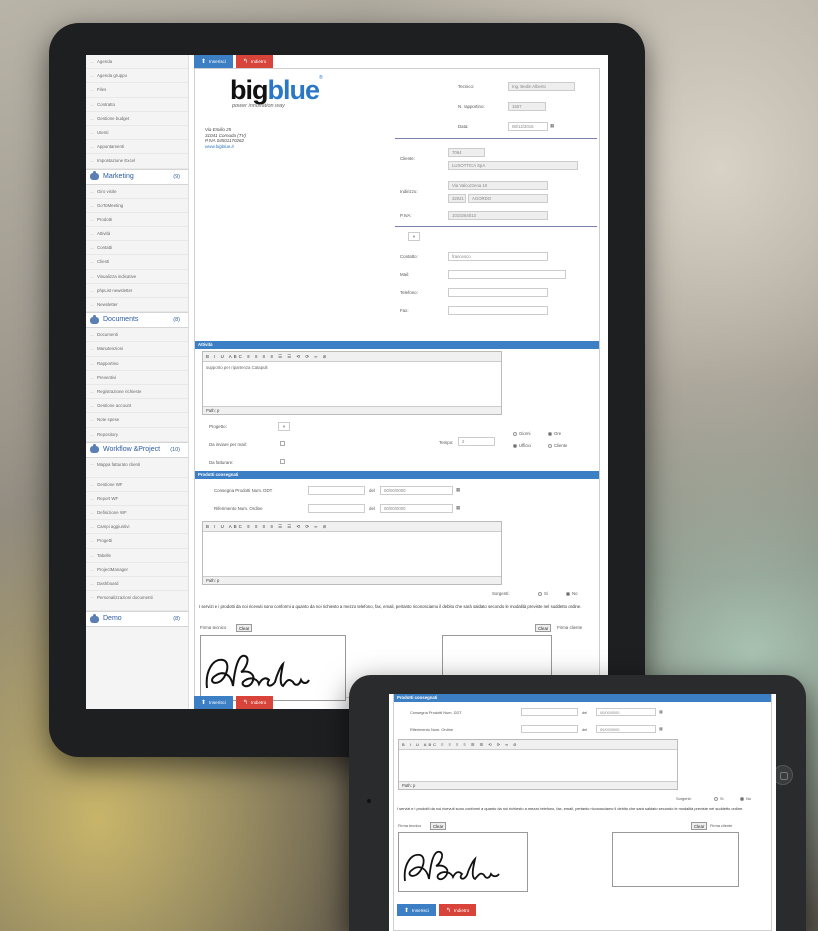 The width and height of the screenshot is (818, 931). I want to click on sidebar-item: Appuntamenti, so click(137, 147).